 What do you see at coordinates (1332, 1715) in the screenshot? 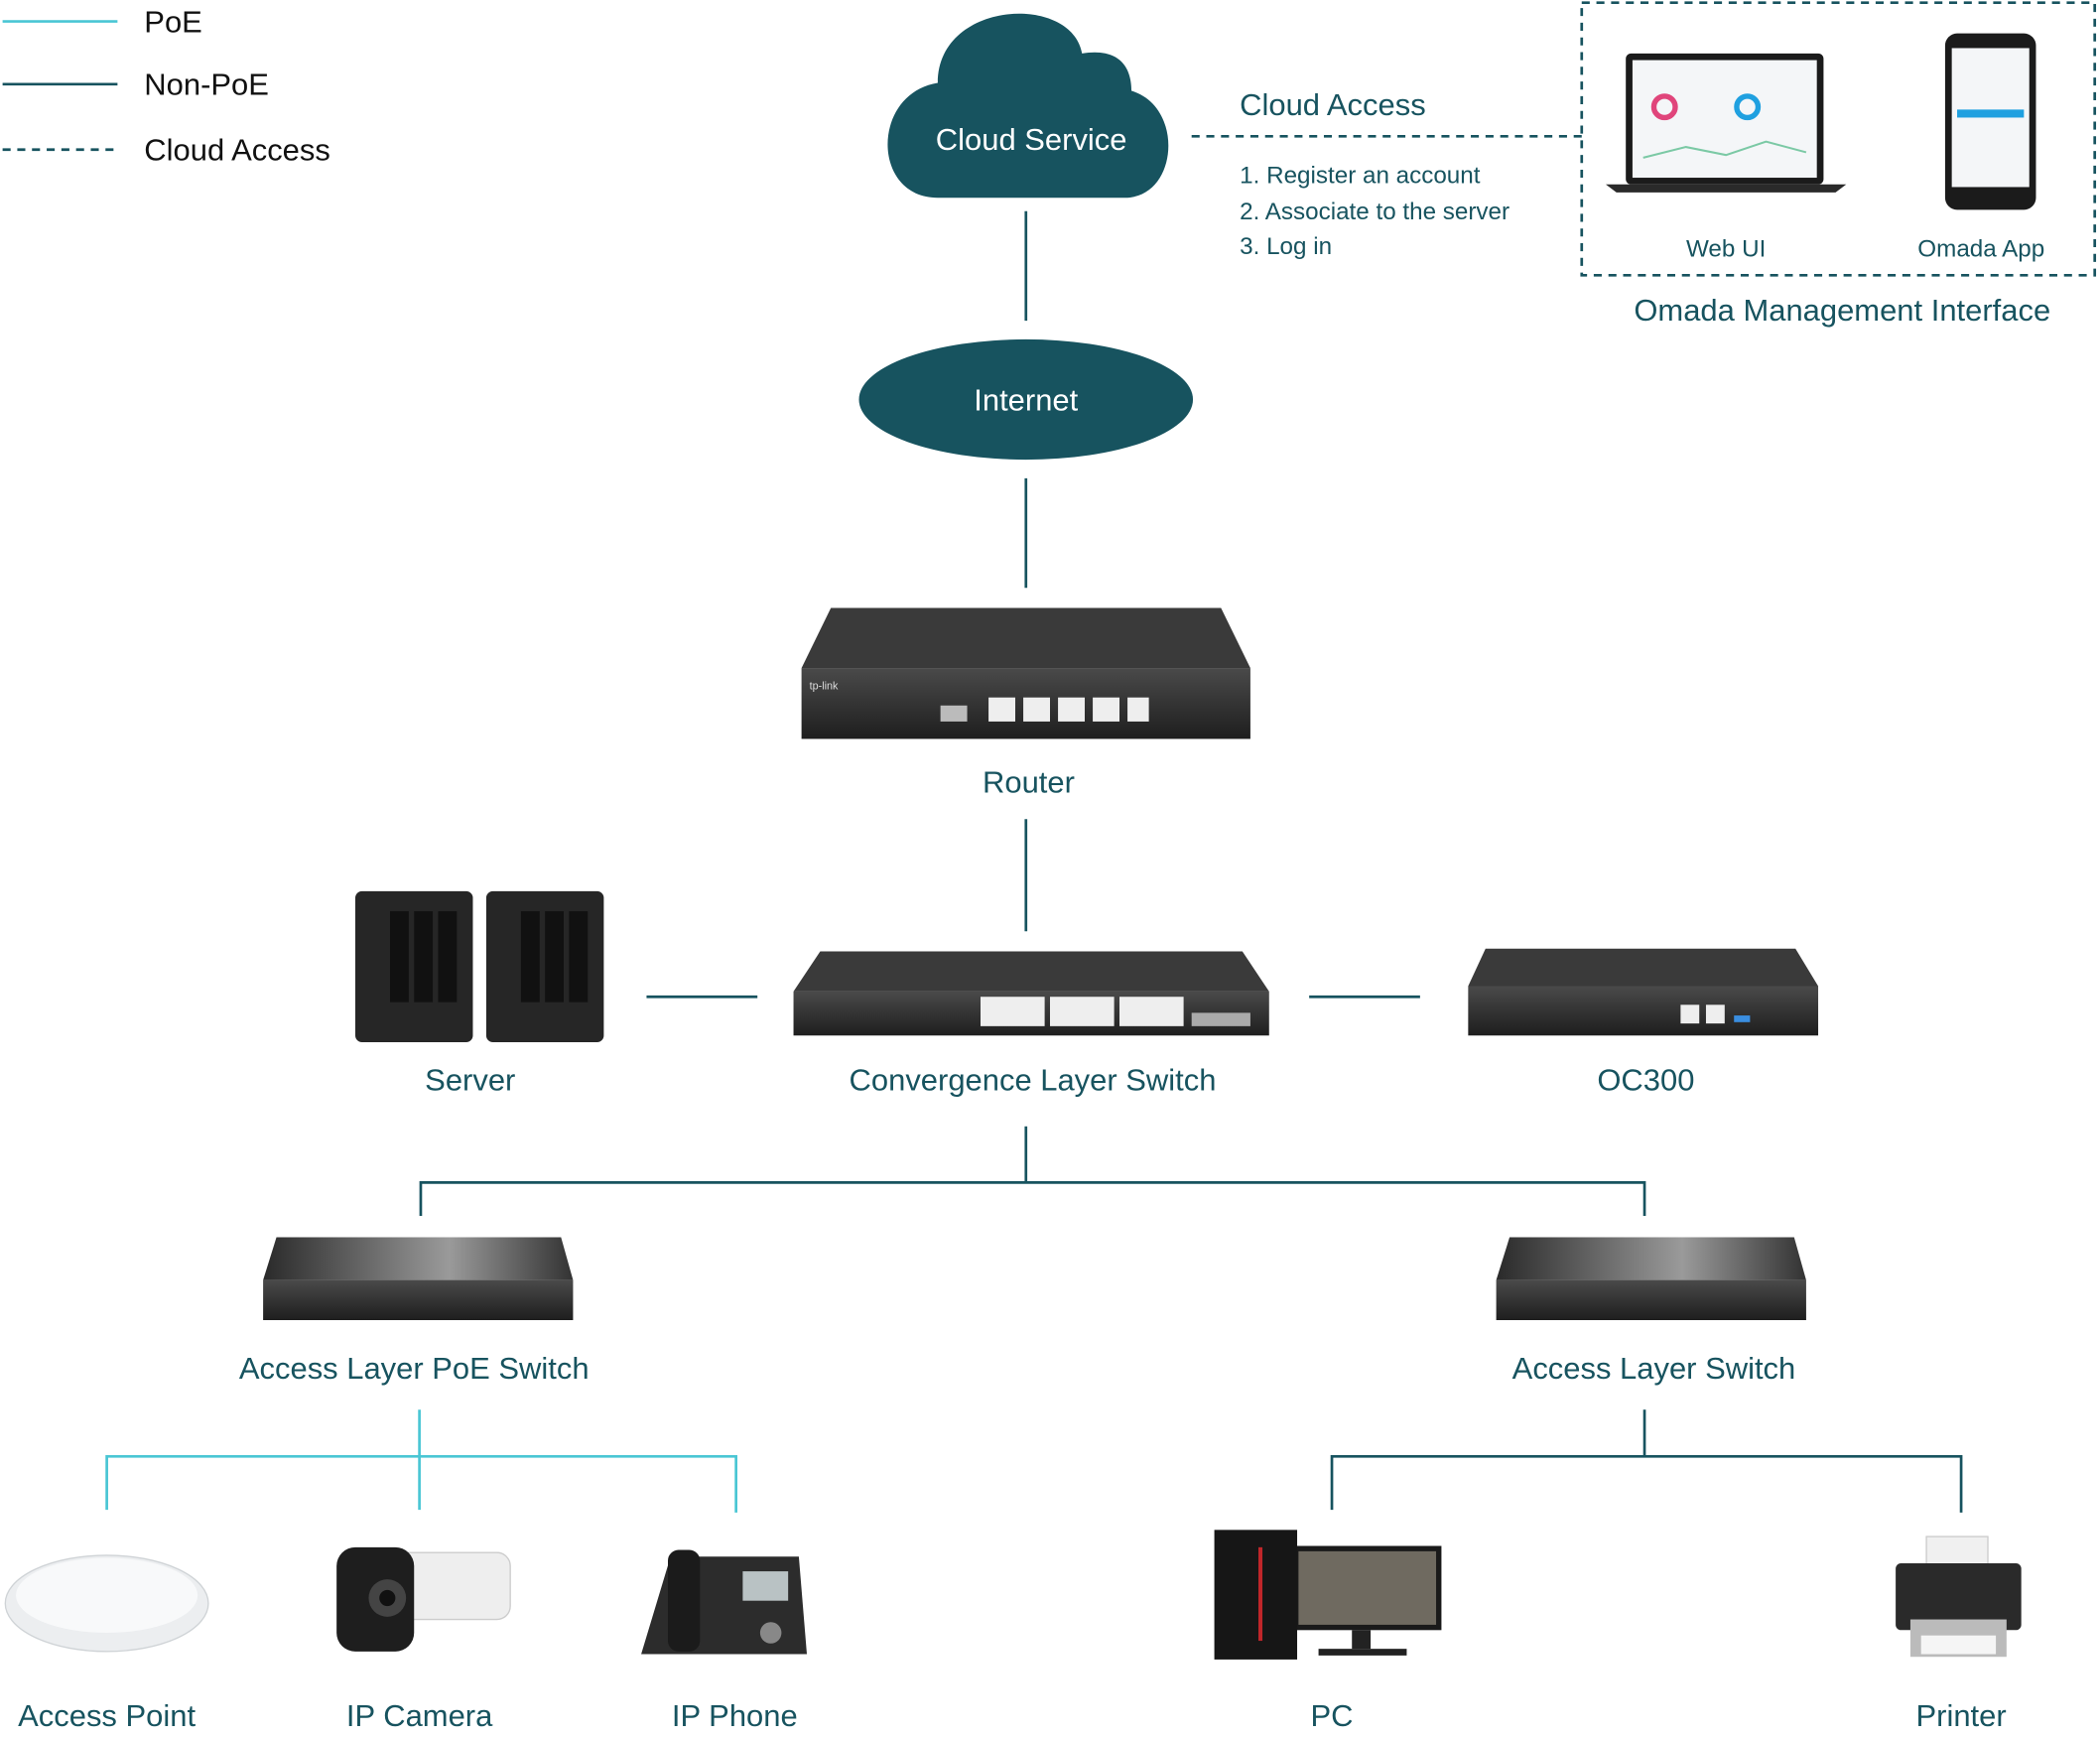
I see `pc-label: PC` at bounding box center [1332, 1715].